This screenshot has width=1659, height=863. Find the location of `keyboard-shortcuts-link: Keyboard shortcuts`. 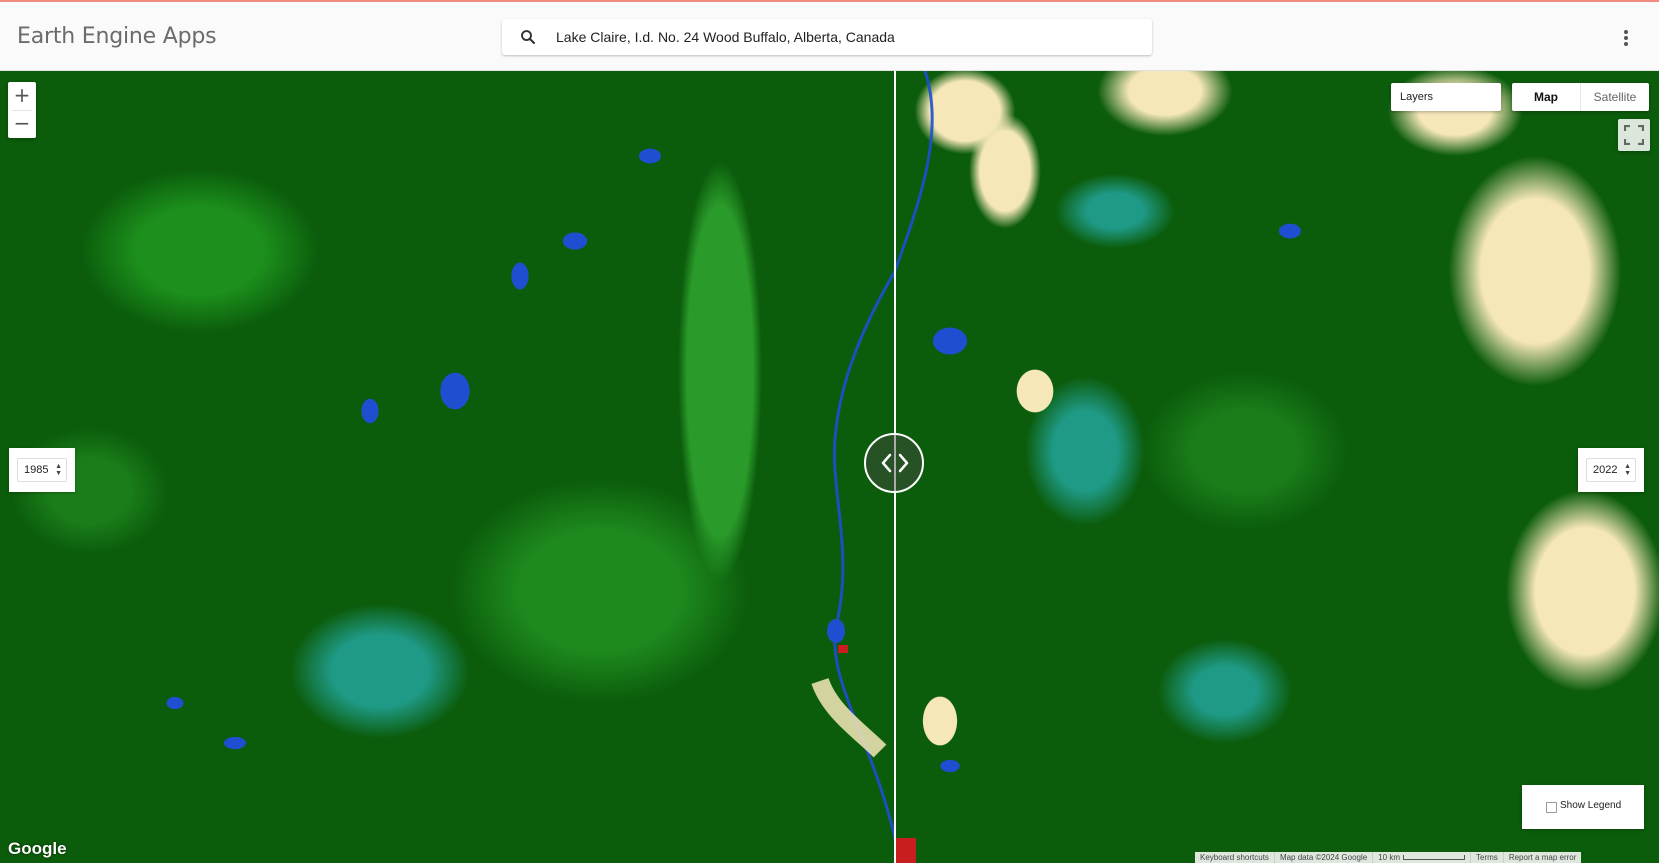

keyboard-shortcuts-link: Keyboard shortcuts is located at coordinates (1235, 857).